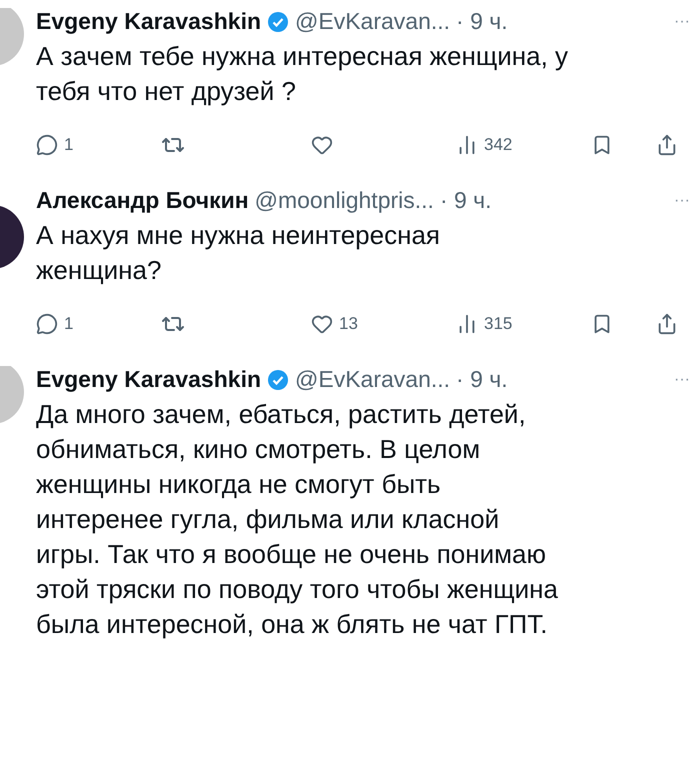 The height and width of the screenshot is (766, 700). What do you see at coordinates (498, 145) in the screenshot?
I see `view-count: 342` at bounding box center [498, 145].